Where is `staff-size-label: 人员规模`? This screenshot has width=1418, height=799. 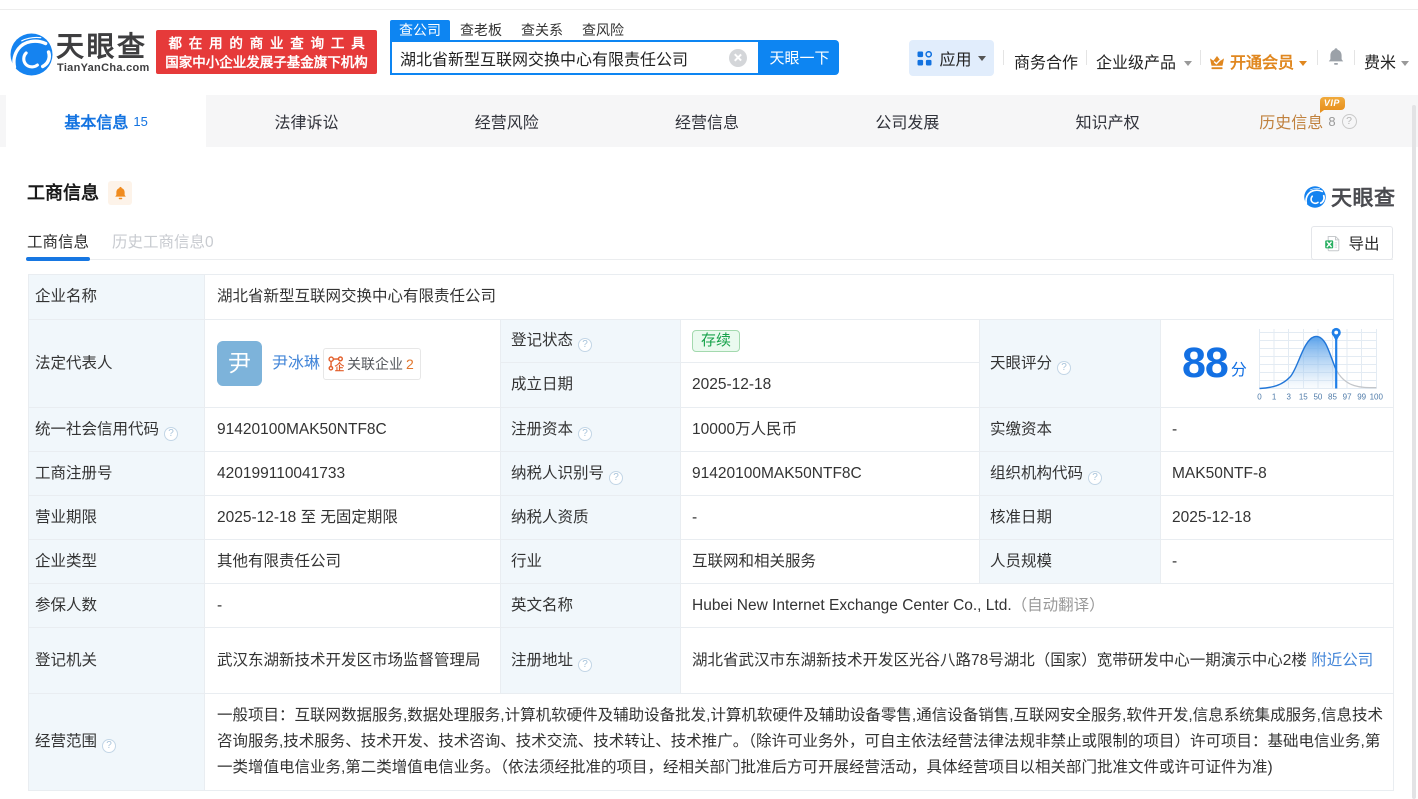
staff-size-label: 人员规模 is located at coordinates (1070, 561).